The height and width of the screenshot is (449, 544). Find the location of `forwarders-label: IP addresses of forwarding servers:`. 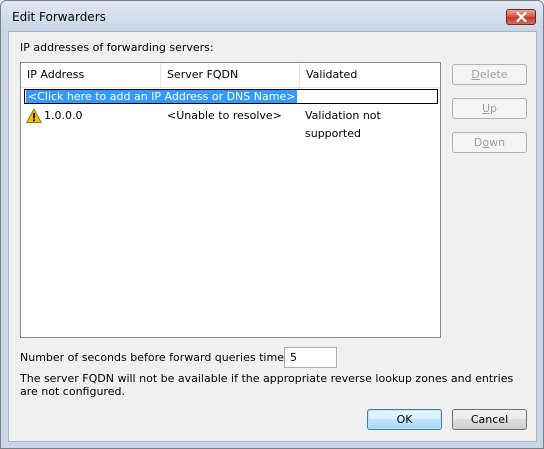

forwarders-label: IP addresses of forwarding servers: is located at coordinates (117, 47).